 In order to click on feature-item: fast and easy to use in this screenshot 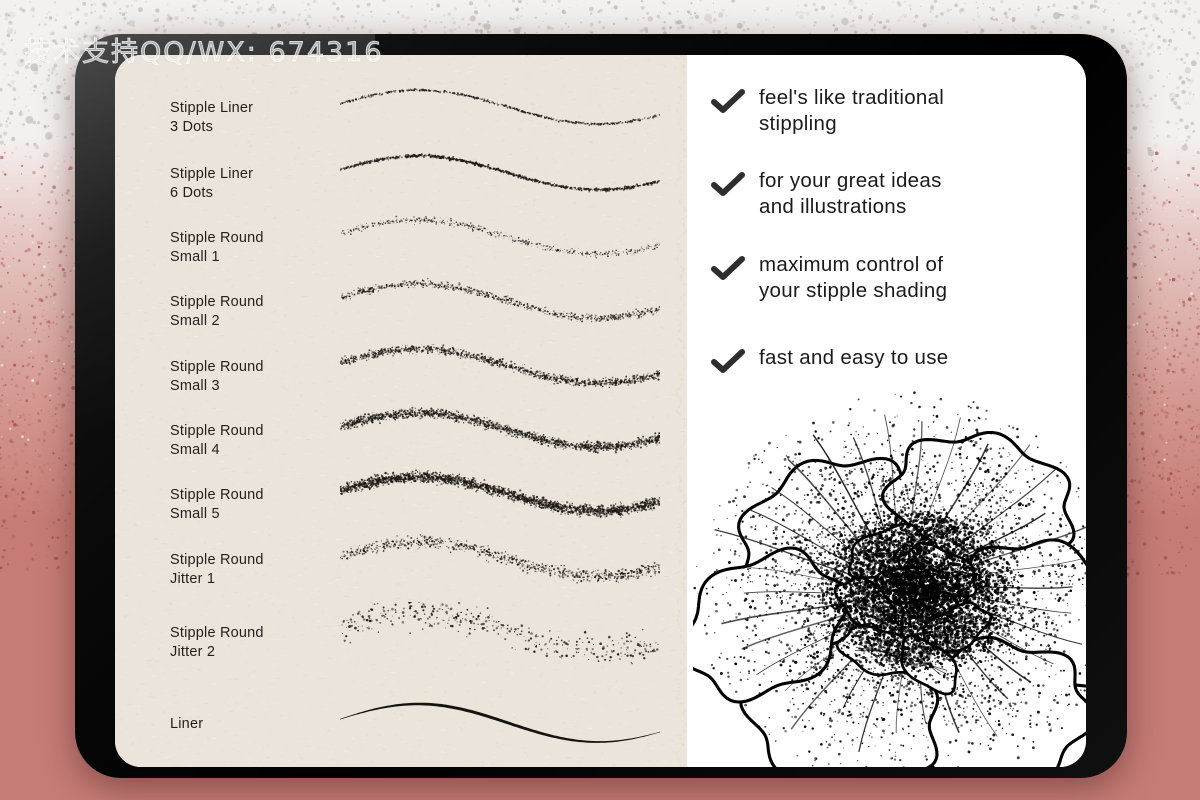, I will do `click(829, 360)`.